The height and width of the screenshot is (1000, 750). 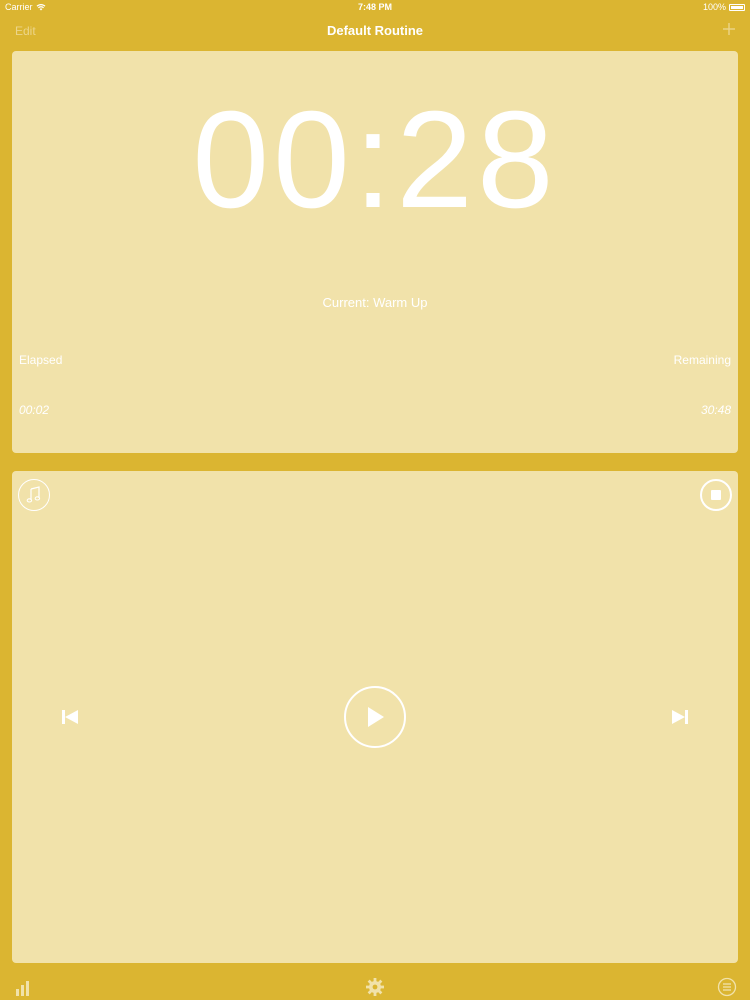 I want to click on list-icon, so click(x=727, y=987).